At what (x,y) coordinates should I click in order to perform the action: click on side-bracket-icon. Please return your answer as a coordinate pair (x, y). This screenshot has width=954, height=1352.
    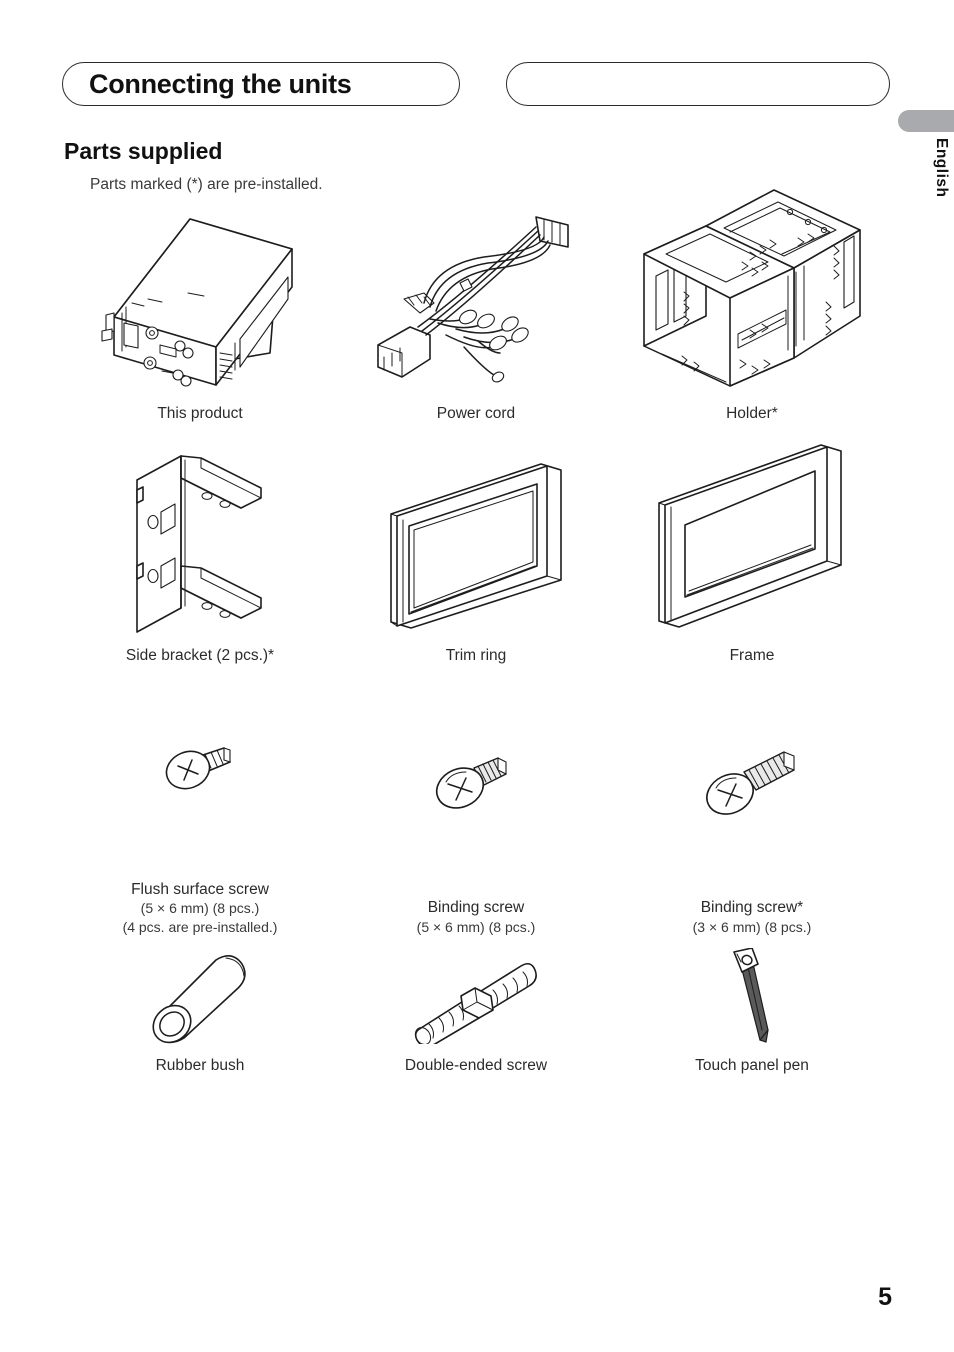
    Looking at the image, I should click on (200, 540).